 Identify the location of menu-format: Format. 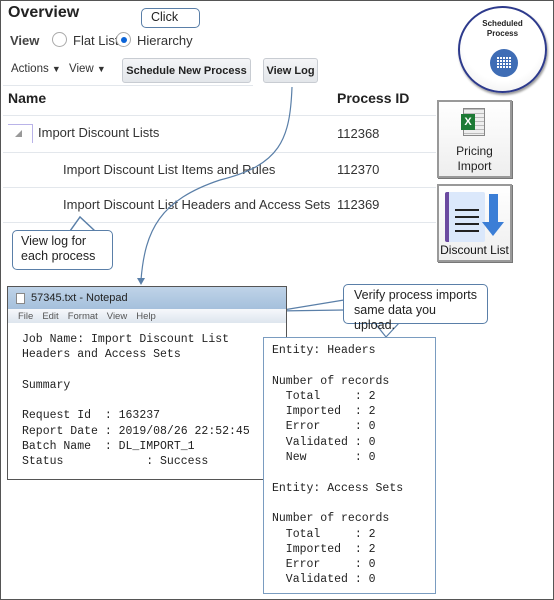
(83, 316).